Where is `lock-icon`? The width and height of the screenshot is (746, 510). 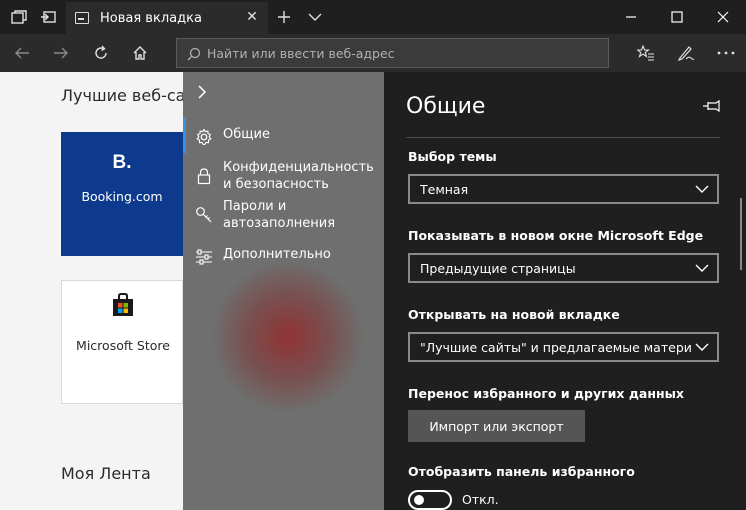 lock-icon is located at coordinates (204, 176).